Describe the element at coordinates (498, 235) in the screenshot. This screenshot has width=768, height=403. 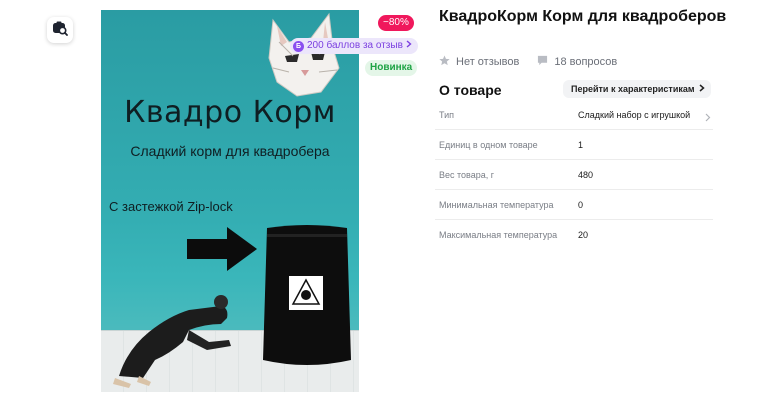
I see `property-name: Максимальная температура` at that location.